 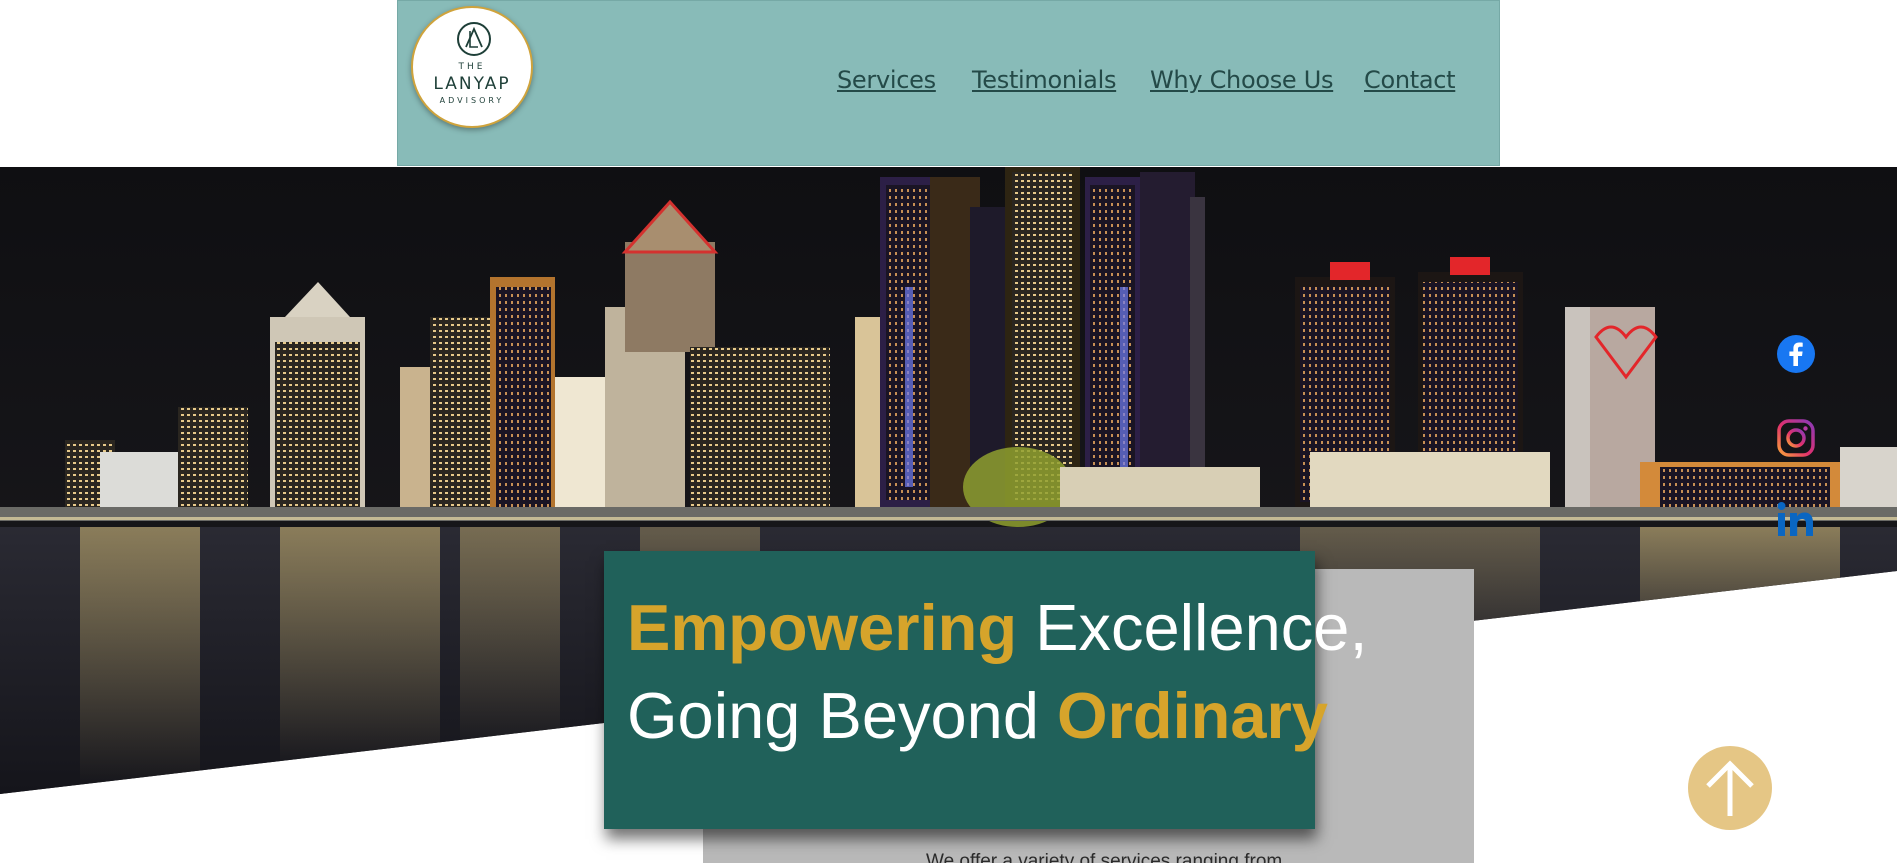 What do you see at coordinates (842, 715) in the screenshot?
I see `headline-text-going-beyond: Going Beyond` at bounding box center [842, 715].